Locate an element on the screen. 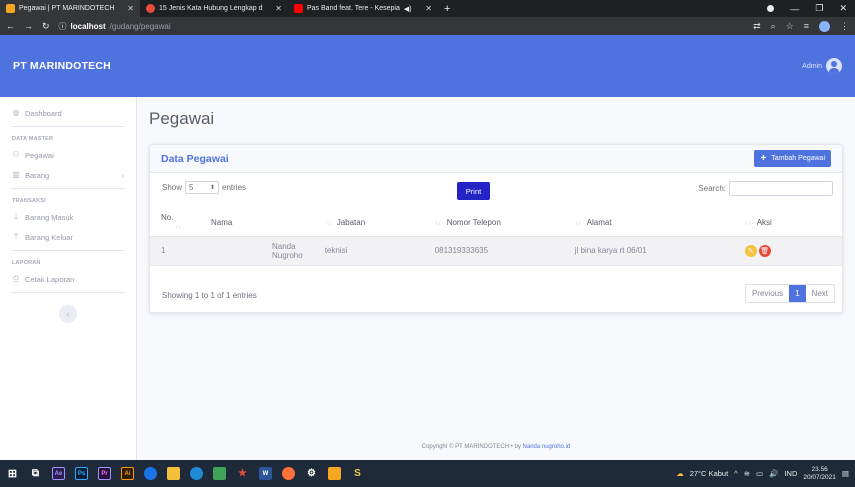  tab-title: 15 Jenis Kata Hubung Lengkap d is located at coordinates (211, 8).